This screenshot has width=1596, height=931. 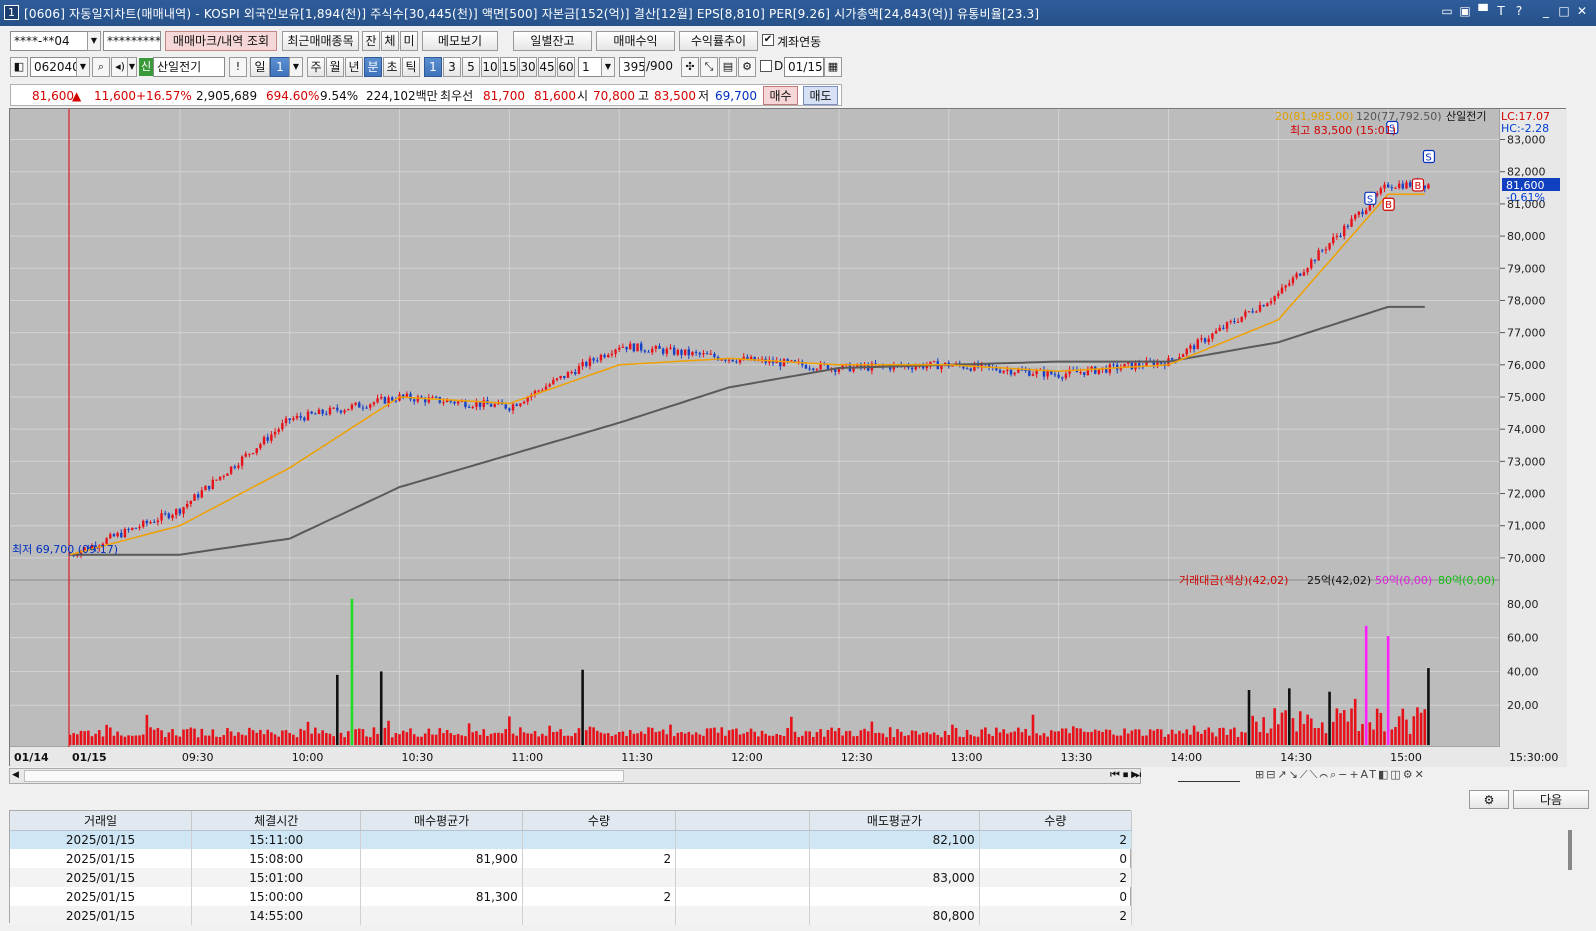 I want to click on period-second-button: 초, so click(x=392, y=67).